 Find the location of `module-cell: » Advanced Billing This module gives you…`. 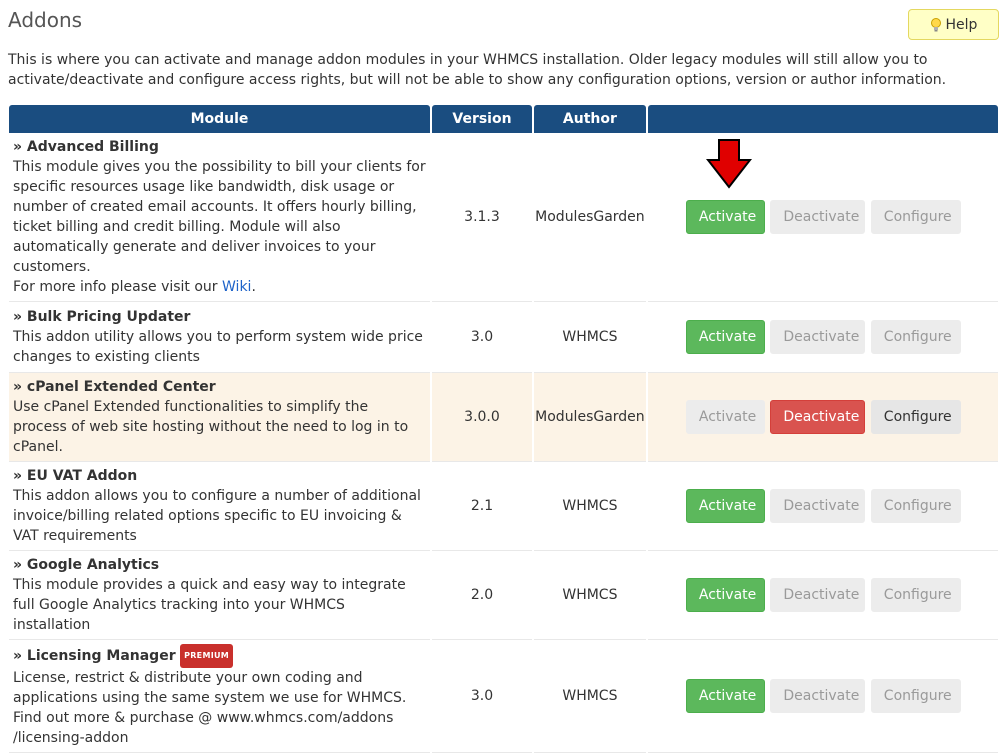

module-cell: » Advanced Billing This module gives you… is located at coordinates (219, 217).